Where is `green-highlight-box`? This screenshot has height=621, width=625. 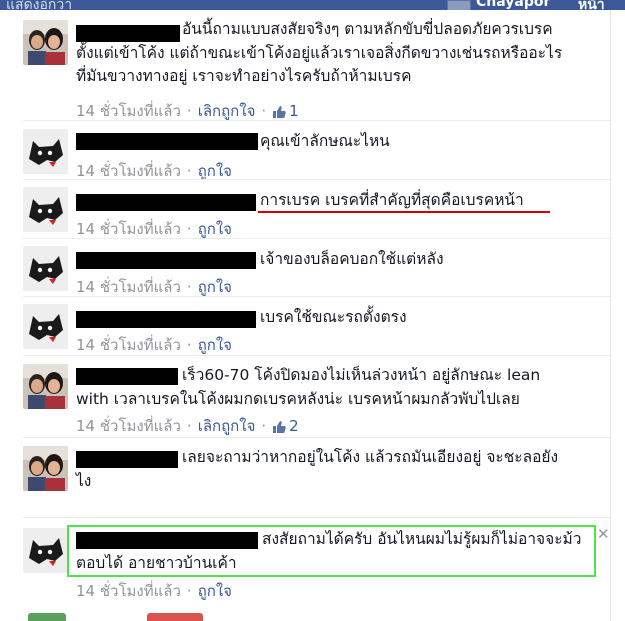
green-highlight-box is located at coordinates (331, 551).